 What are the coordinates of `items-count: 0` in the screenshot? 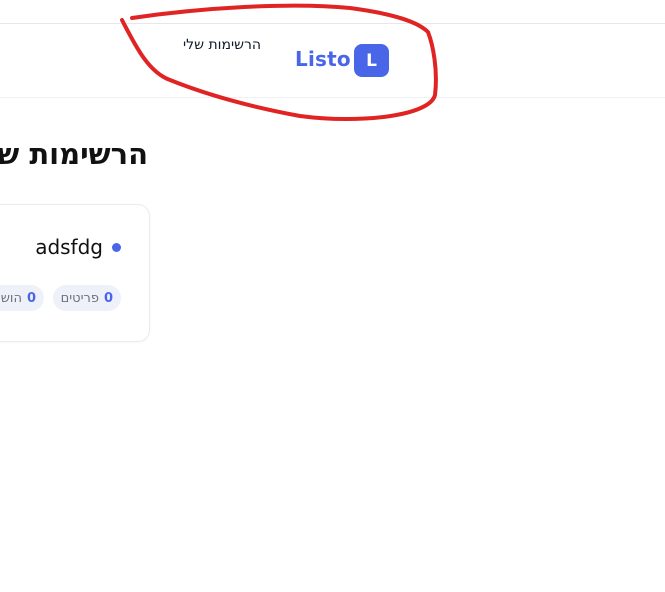 It's located at (108, 298).